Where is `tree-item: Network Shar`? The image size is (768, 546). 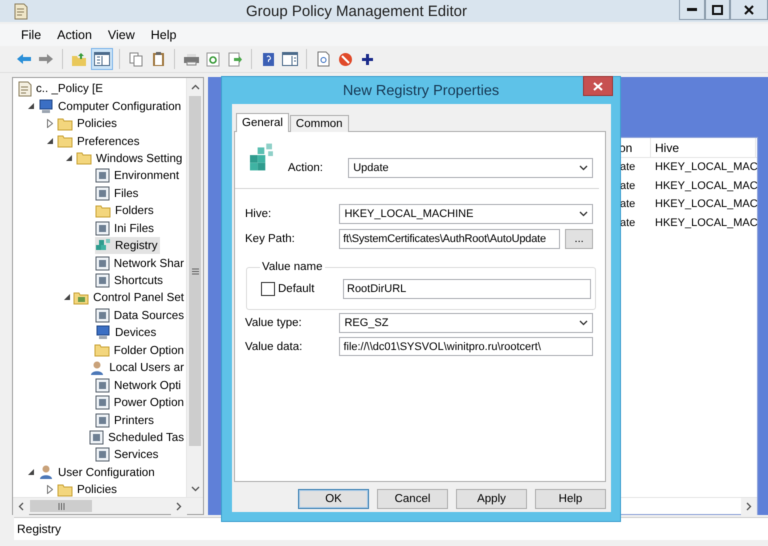
tree-item: Network Shar is located at coordinates (140, 263).